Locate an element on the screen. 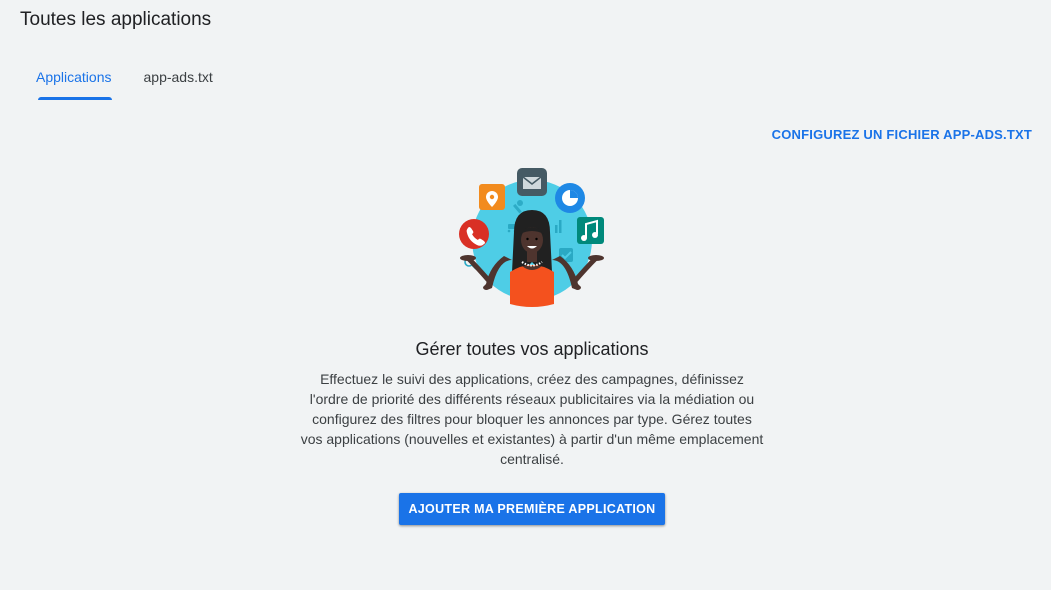 This screenshot has height=590, width=1051. empty-state-title: Gérer toutes vos applications is located at coordinates (532, 349).